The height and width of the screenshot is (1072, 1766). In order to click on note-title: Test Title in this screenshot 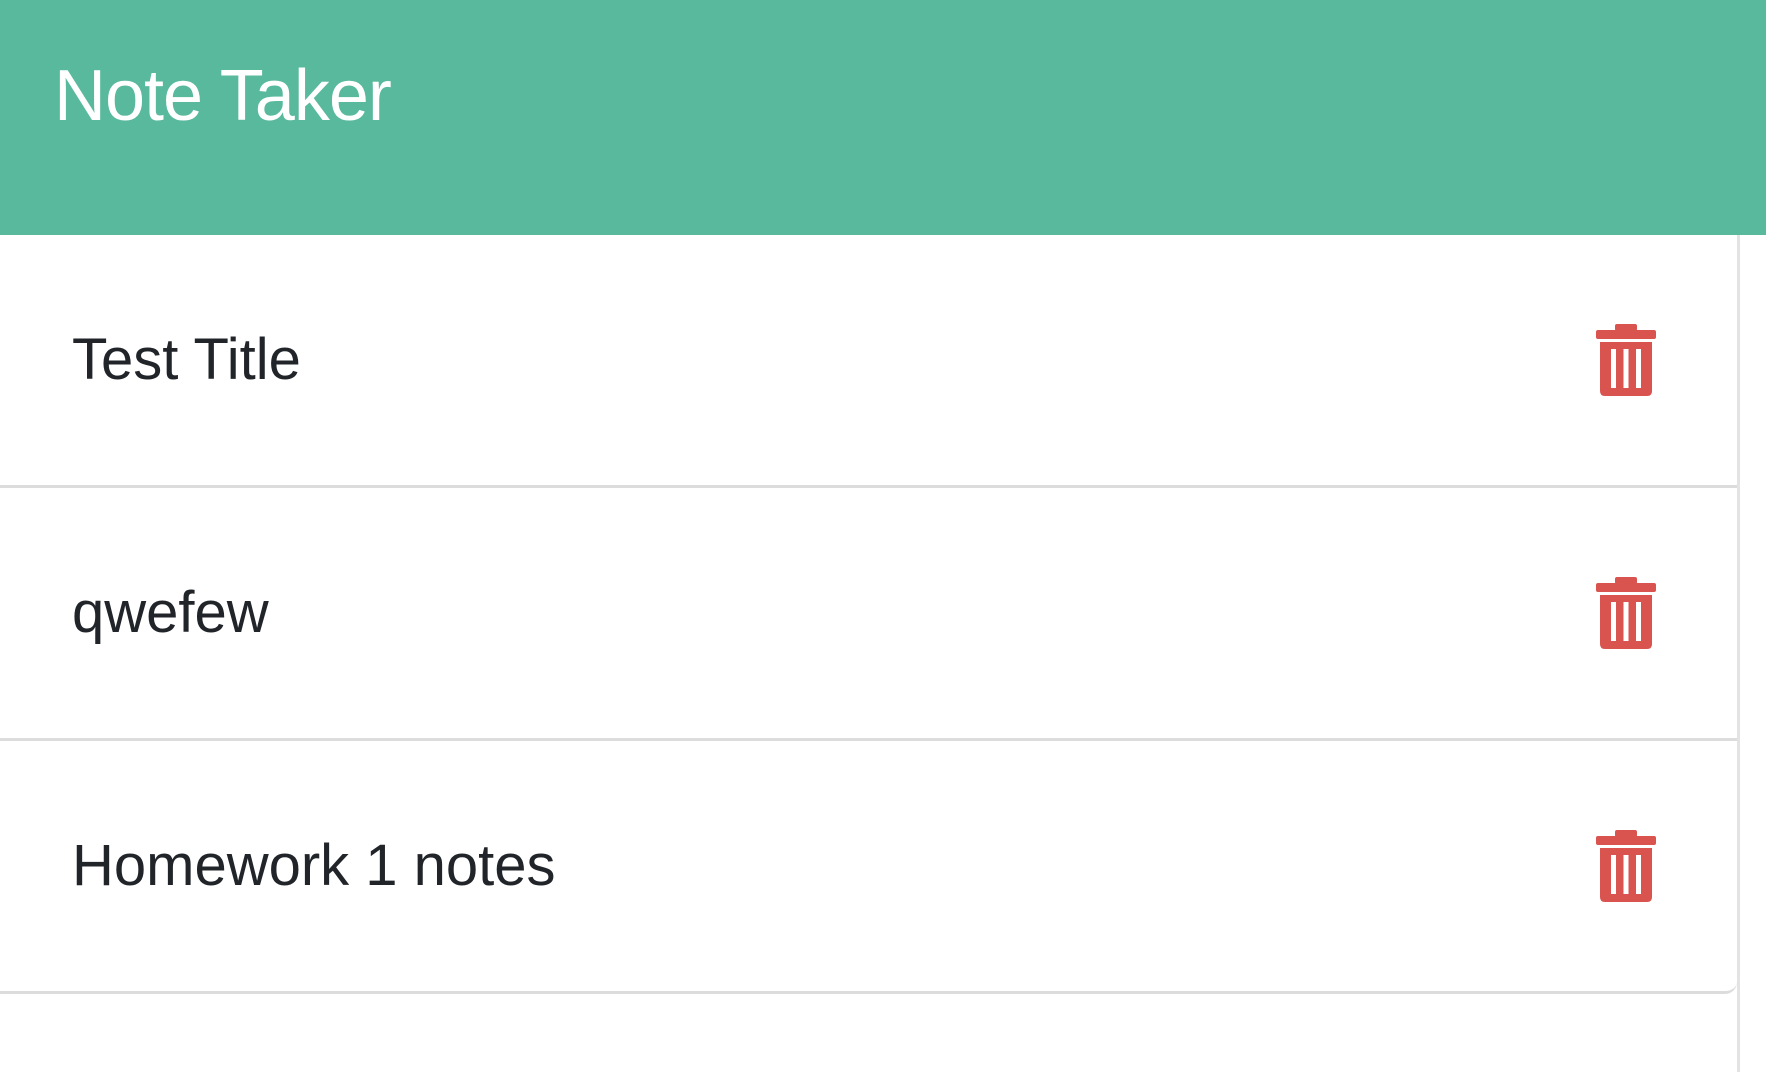, I will do `click(186, 360)`.